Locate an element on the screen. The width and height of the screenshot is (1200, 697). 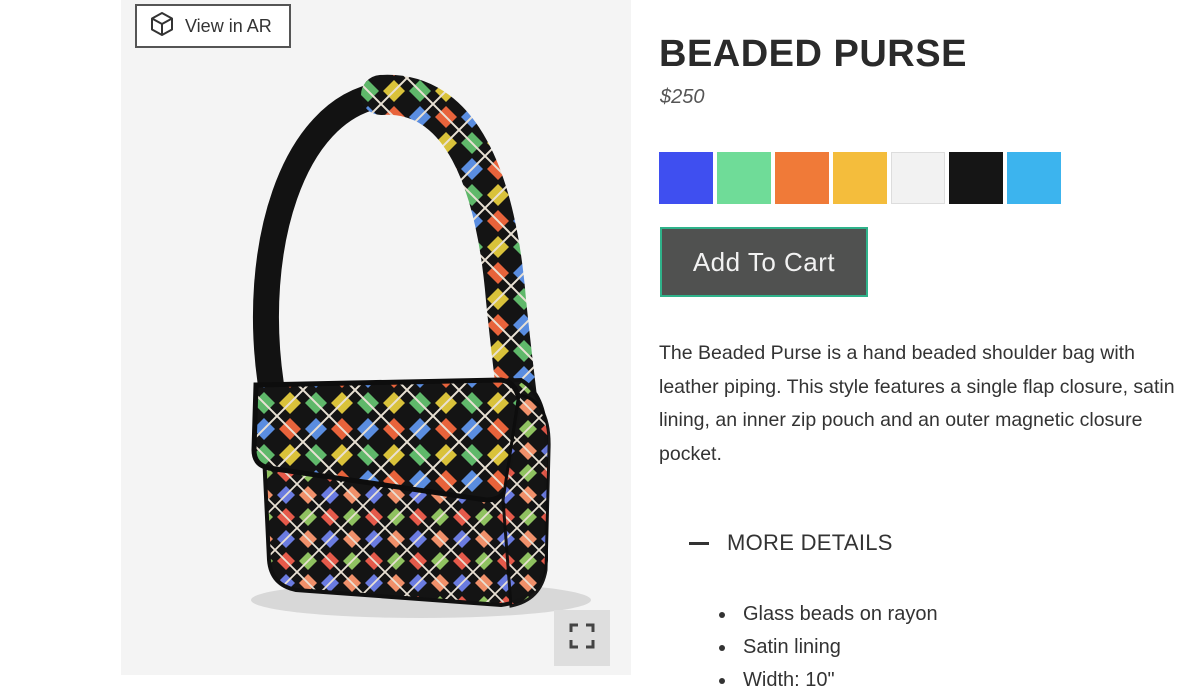
list-item: Width: 10" is located at coordinates (828, 680).